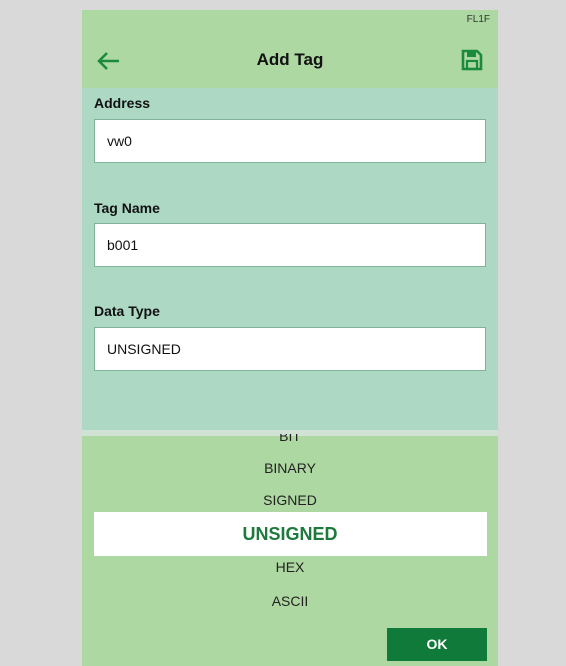 The width and height of the screenshot is (566, 666). What do you see at coordinates (290, 500) in the screenshot?
I see `picker-option-signed: SIGNED` at bounding box center [290, 500].